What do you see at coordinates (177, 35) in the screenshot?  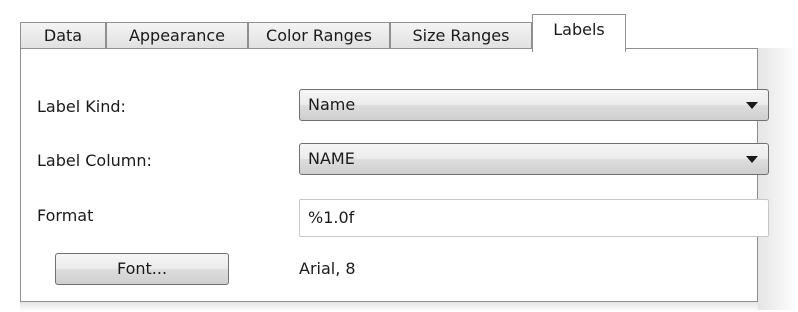 I see `tab-appearance: Appearance` at bounding box center [177, 35].